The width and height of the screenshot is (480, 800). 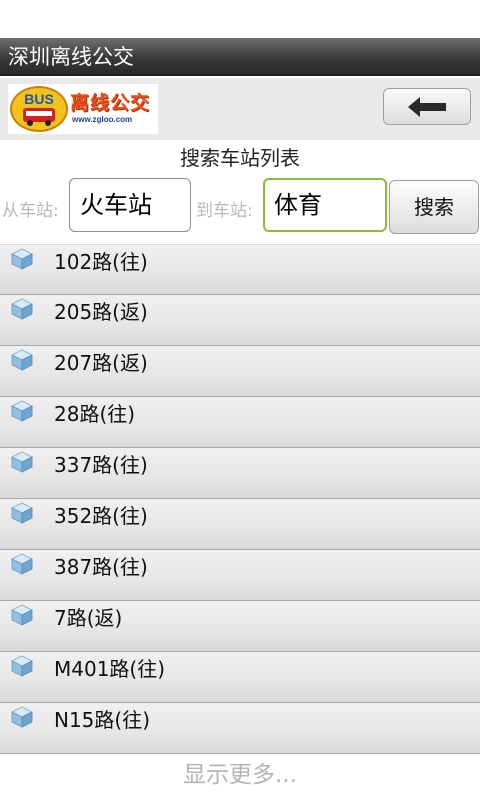 I want to click on logo-url: www.zgloo.com, so click(x=102, y=119).